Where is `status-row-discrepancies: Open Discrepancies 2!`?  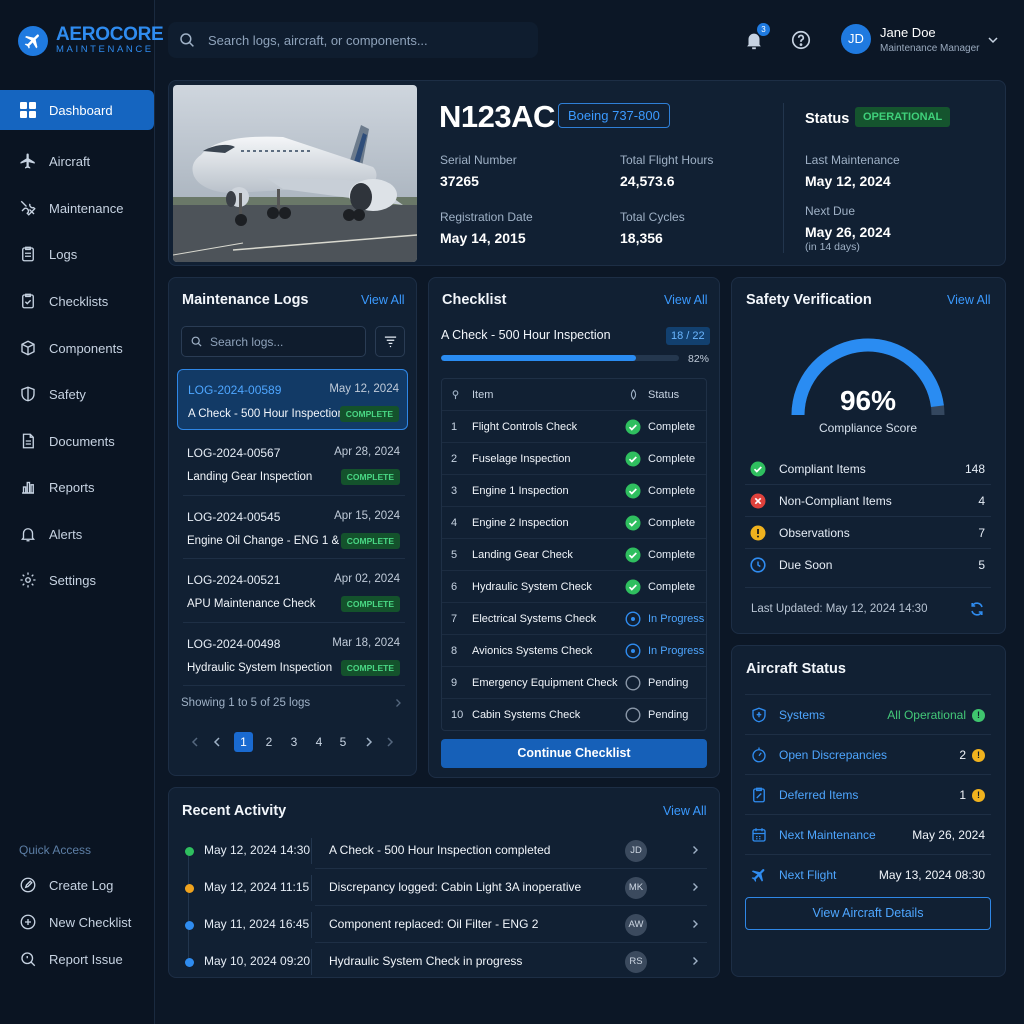 status-row-discrepancies: Open Discrepancies 2! is located at coordinates (868, 755).